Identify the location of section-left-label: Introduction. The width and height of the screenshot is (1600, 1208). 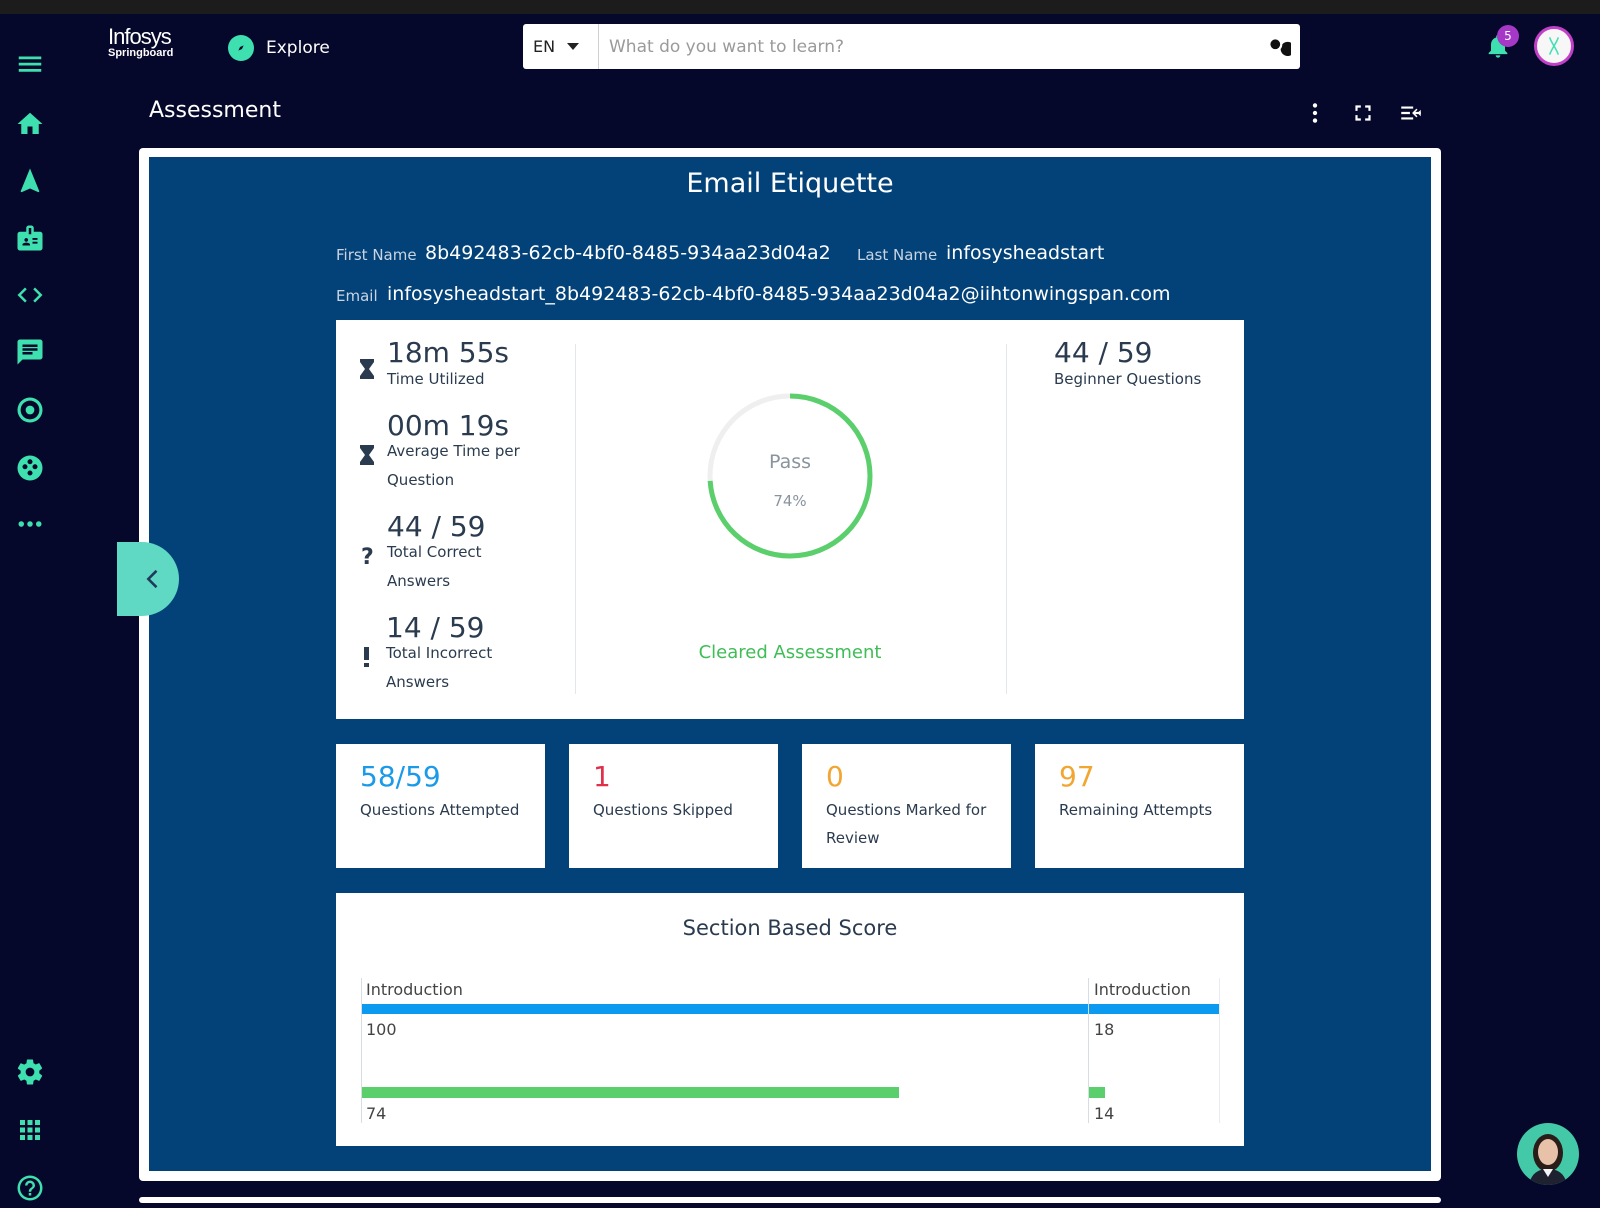
(414, 989).